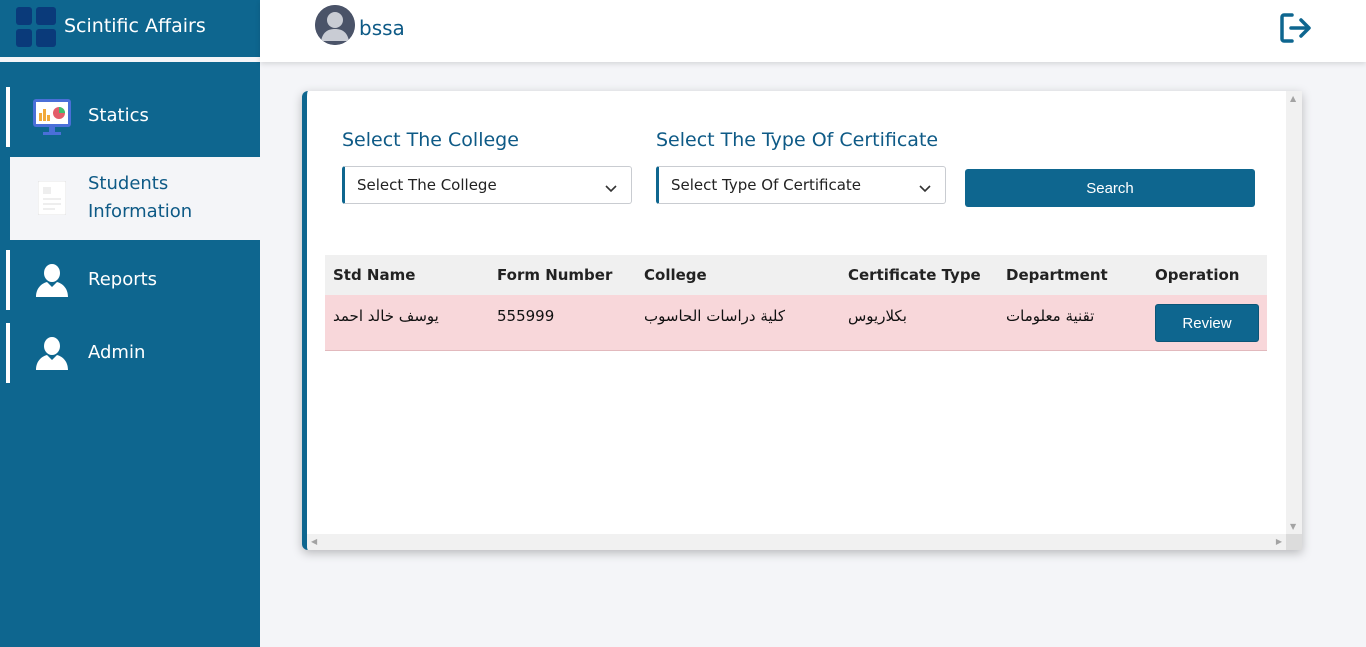 This screenshot has width=1366, height=647. I want to click on app-logo-icon, so click(37, 27).